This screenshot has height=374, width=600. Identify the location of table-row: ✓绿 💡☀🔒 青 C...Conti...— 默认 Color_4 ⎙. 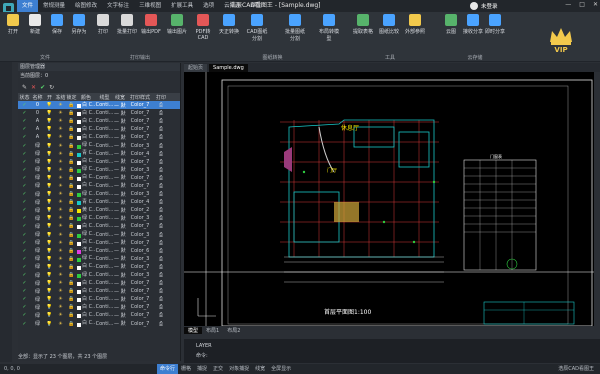
(99, 202).